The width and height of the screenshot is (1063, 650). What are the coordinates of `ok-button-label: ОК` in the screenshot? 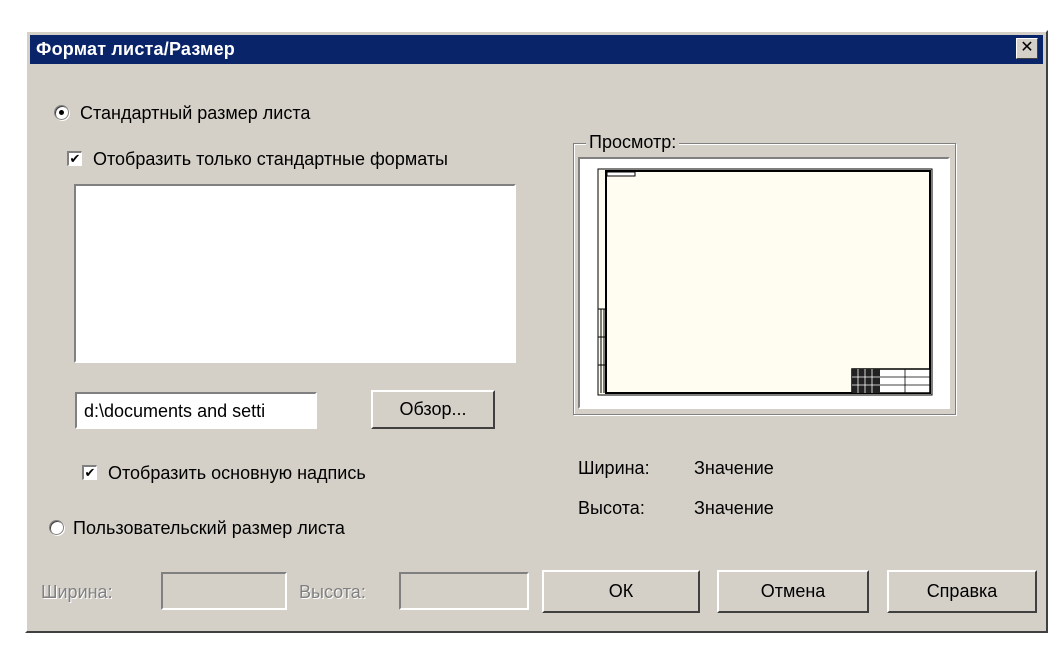 It's located at (621, 591).